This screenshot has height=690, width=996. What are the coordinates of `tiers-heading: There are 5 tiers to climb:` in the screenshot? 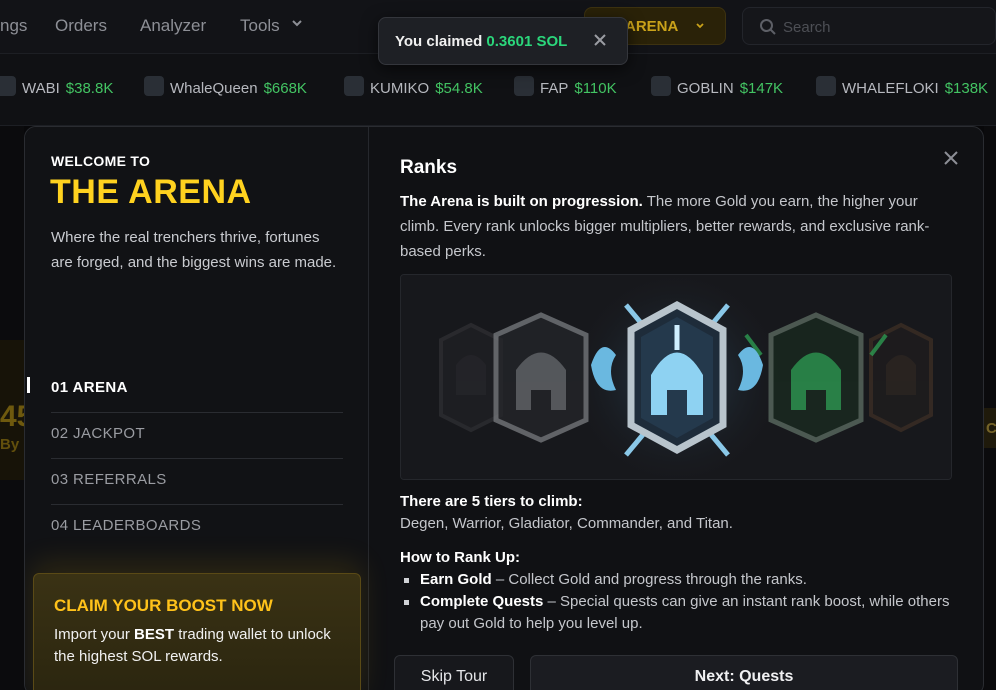 It's located at (491, 501).